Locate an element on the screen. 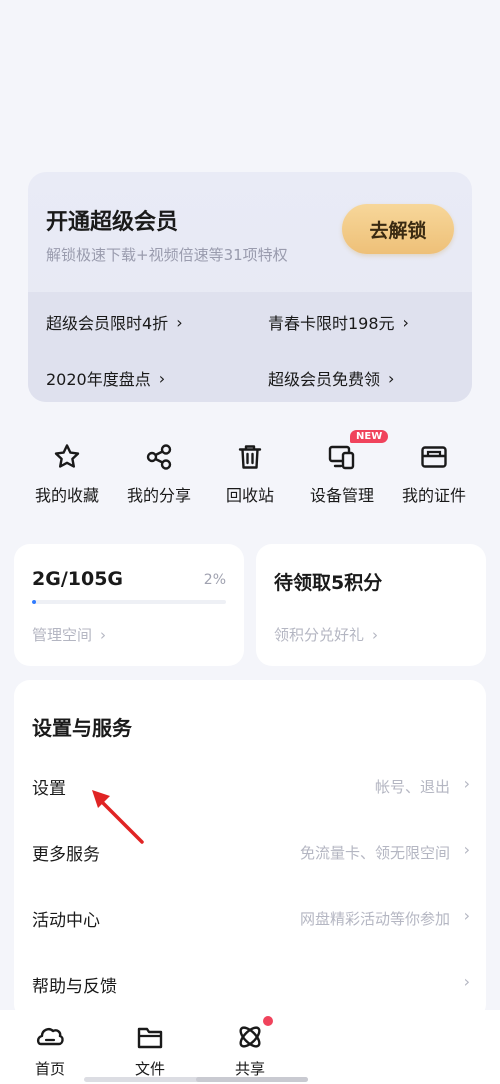 Image resolution: width=500 pixels, height=1084 pixels. quick-item-label: 我的证件 is located at coordinates (433, 495).